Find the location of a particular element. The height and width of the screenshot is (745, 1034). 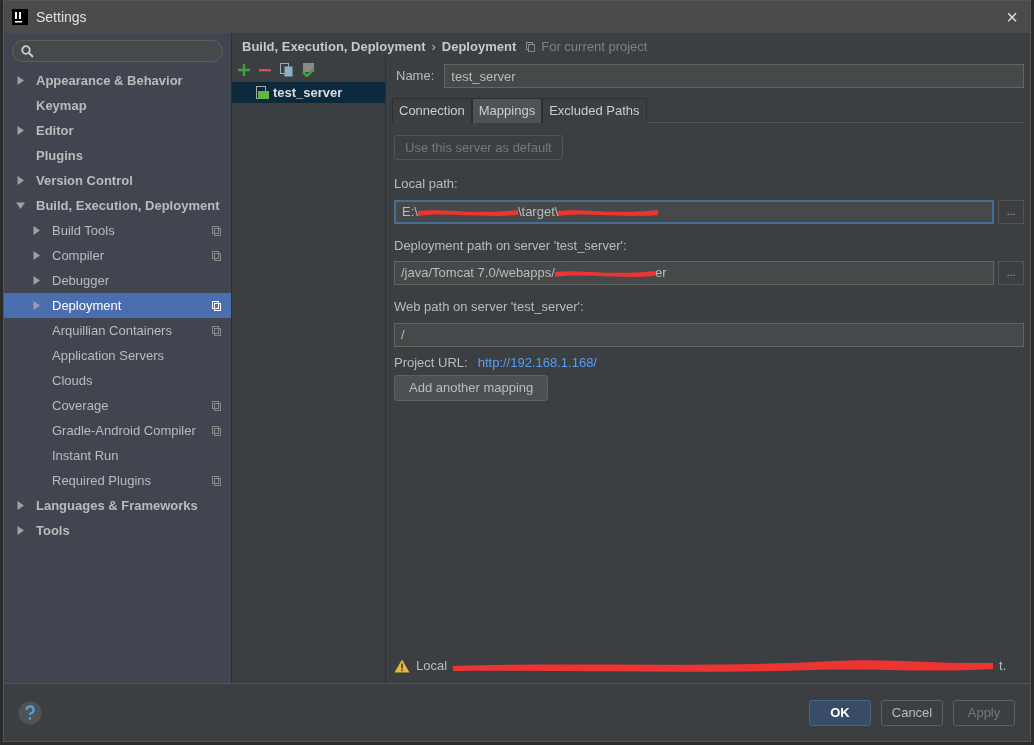

breadcrumb-parent: Build, Execution, Deployment is located at coordinates (334, 46).